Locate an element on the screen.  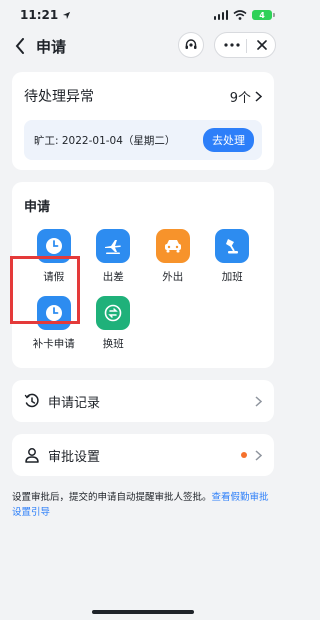
airplane-icon is located at coordinates (113, 247).